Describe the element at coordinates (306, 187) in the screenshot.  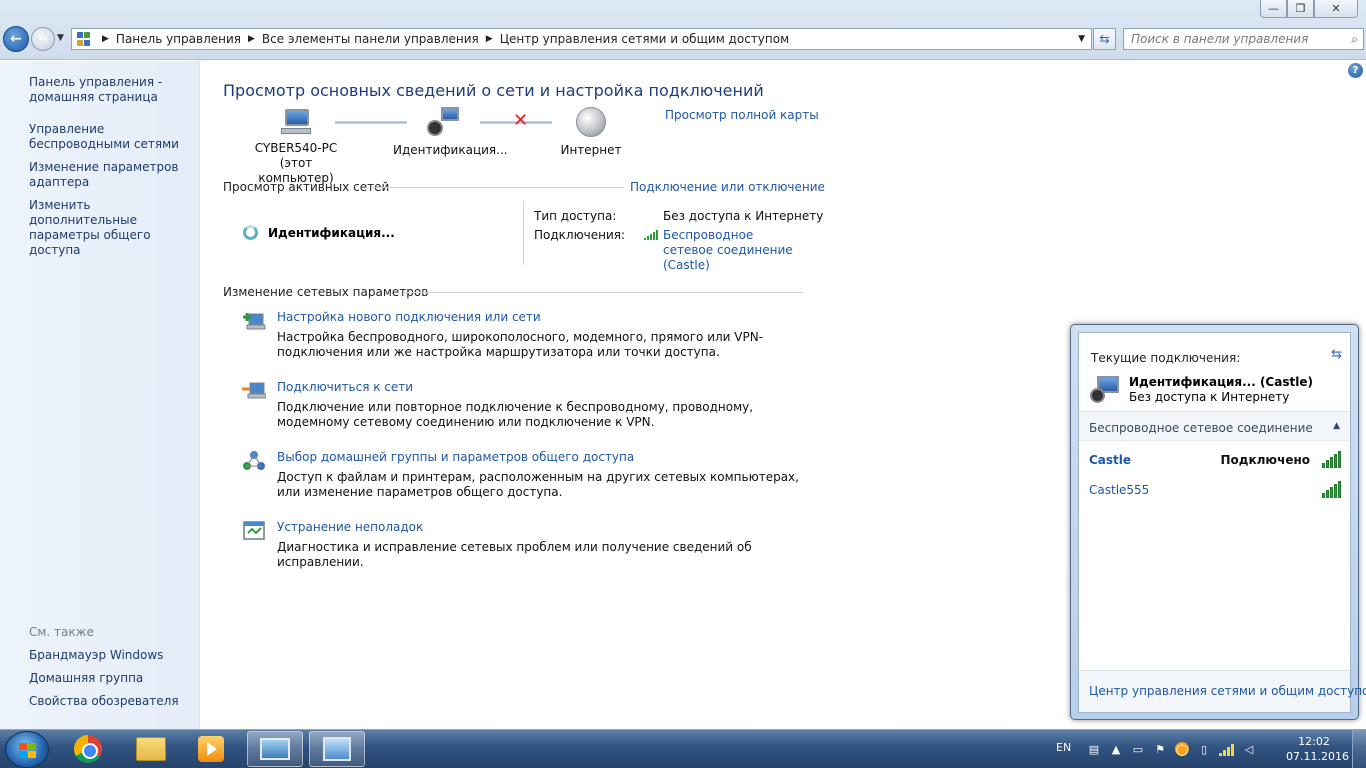
I see `active-networks-title: Просмотр активных сетей` at that location.